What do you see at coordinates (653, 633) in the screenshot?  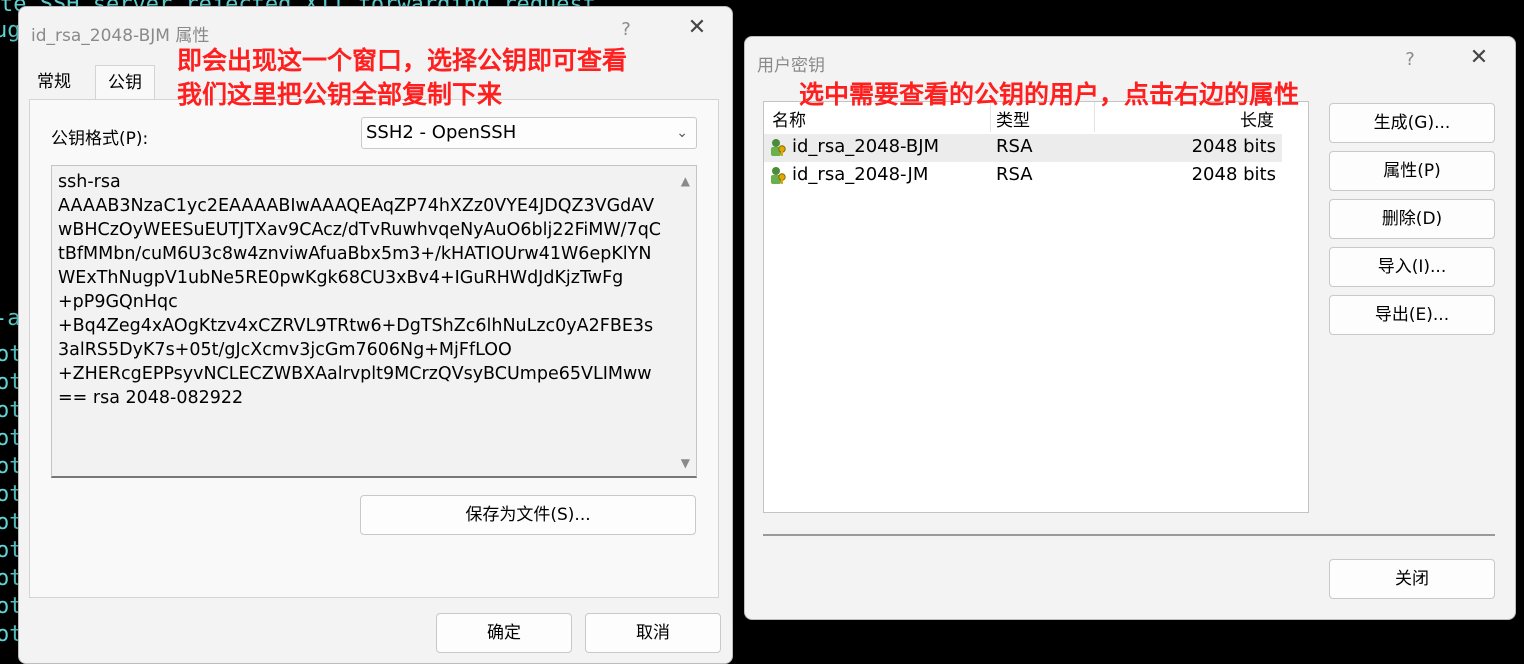 I see `cancel-button: 取消` at bounding box center [653, 633].